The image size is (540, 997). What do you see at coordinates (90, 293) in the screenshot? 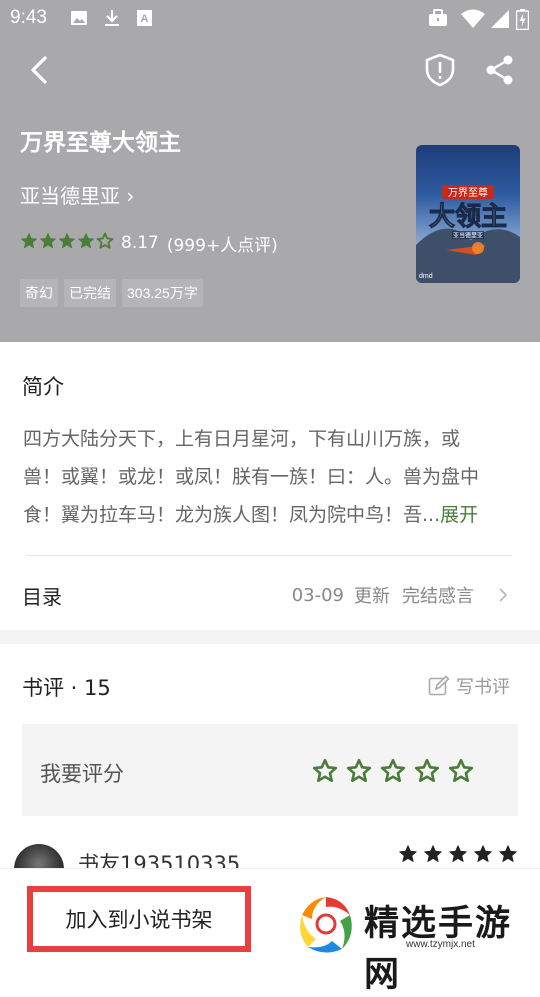
I see `tag-status: 已完结` at bounding box center [90, 293].